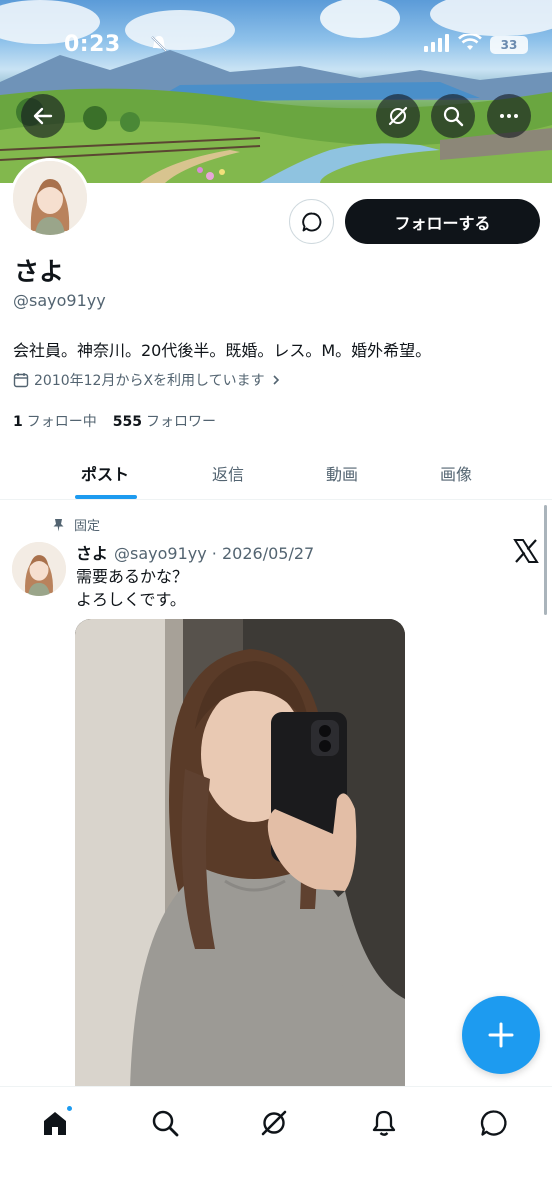 This screenshot has width=552, height=1200. What do you see at coordinates (437, 45) in the screenshot?
I see `signal-icon` at bounding box center [437, 45].